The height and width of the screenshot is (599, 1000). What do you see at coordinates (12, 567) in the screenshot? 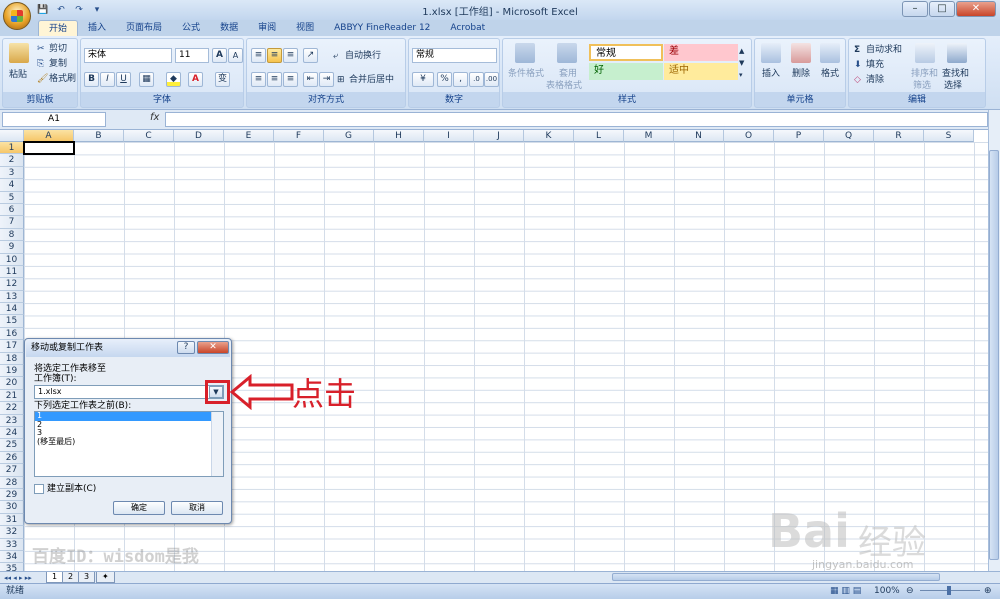
I see `row-header: 35` at bounding box center [12, 567].